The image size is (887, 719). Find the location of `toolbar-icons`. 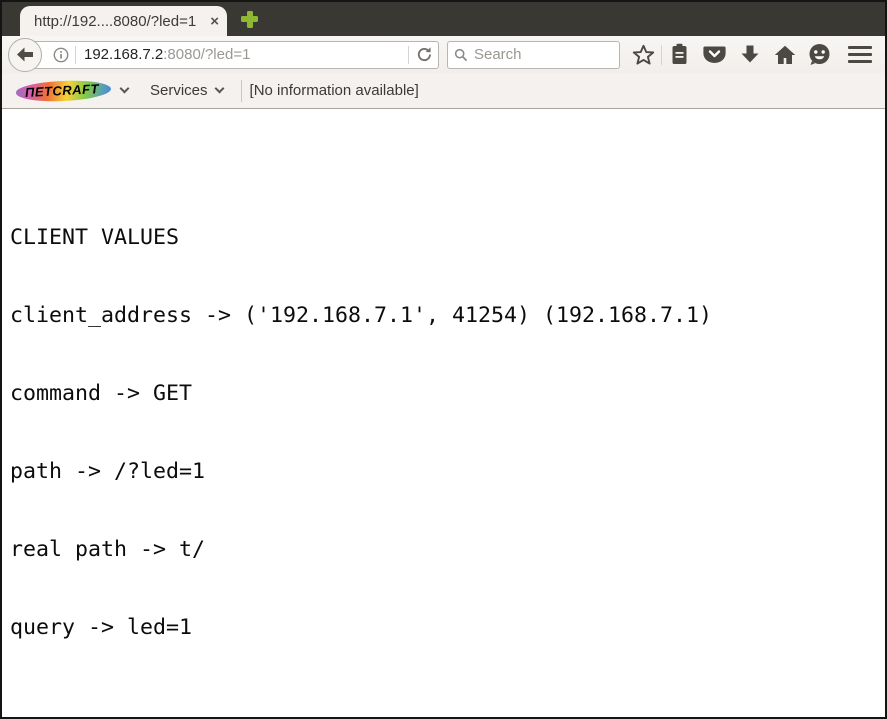

toolbar-icons is located at coordinates (751, 55).